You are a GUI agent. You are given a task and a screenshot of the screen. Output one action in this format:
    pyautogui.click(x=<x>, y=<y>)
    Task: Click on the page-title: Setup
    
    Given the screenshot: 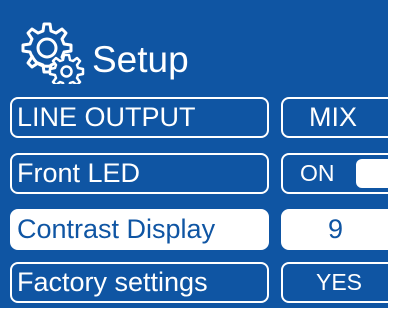 What is the action you would take?
    pyautogui.click(x=140, y=59)
    